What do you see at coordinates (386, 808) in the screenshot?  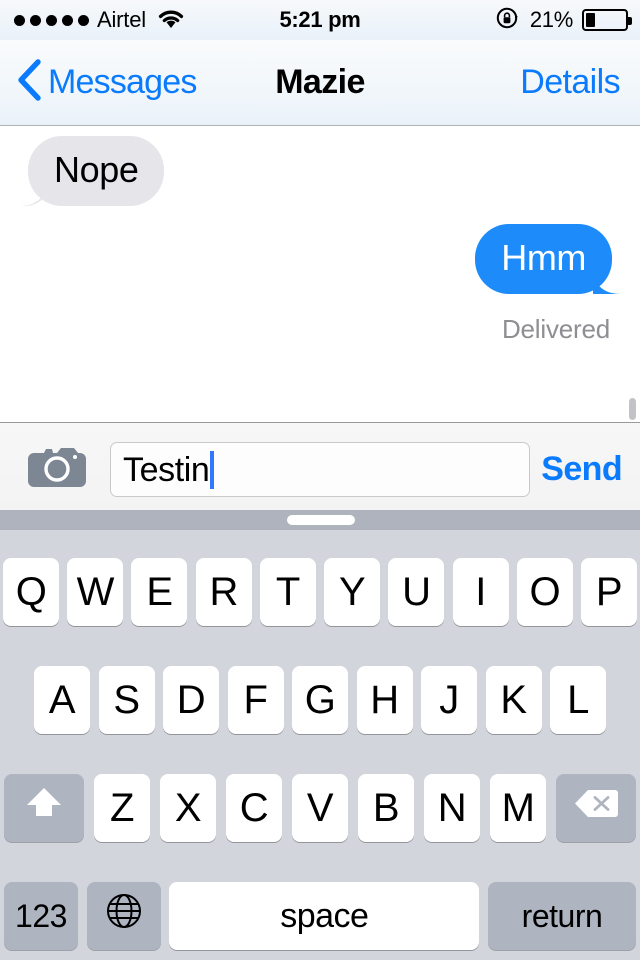 I see `key-b: B` at bounding box center [386, 808].